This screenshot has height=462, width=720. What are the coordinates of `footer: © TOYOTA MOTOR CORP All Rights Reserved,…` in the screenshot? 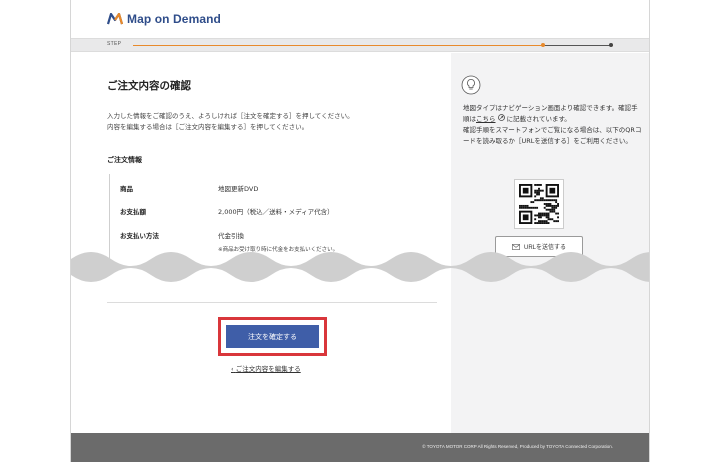 It's located at (360, 447).